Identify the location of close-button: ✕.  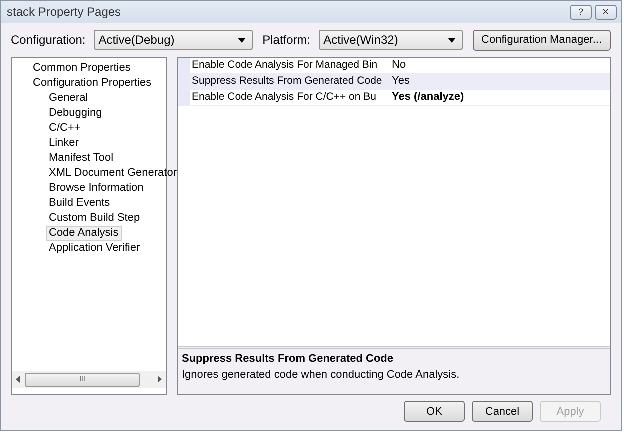
(606, 12).